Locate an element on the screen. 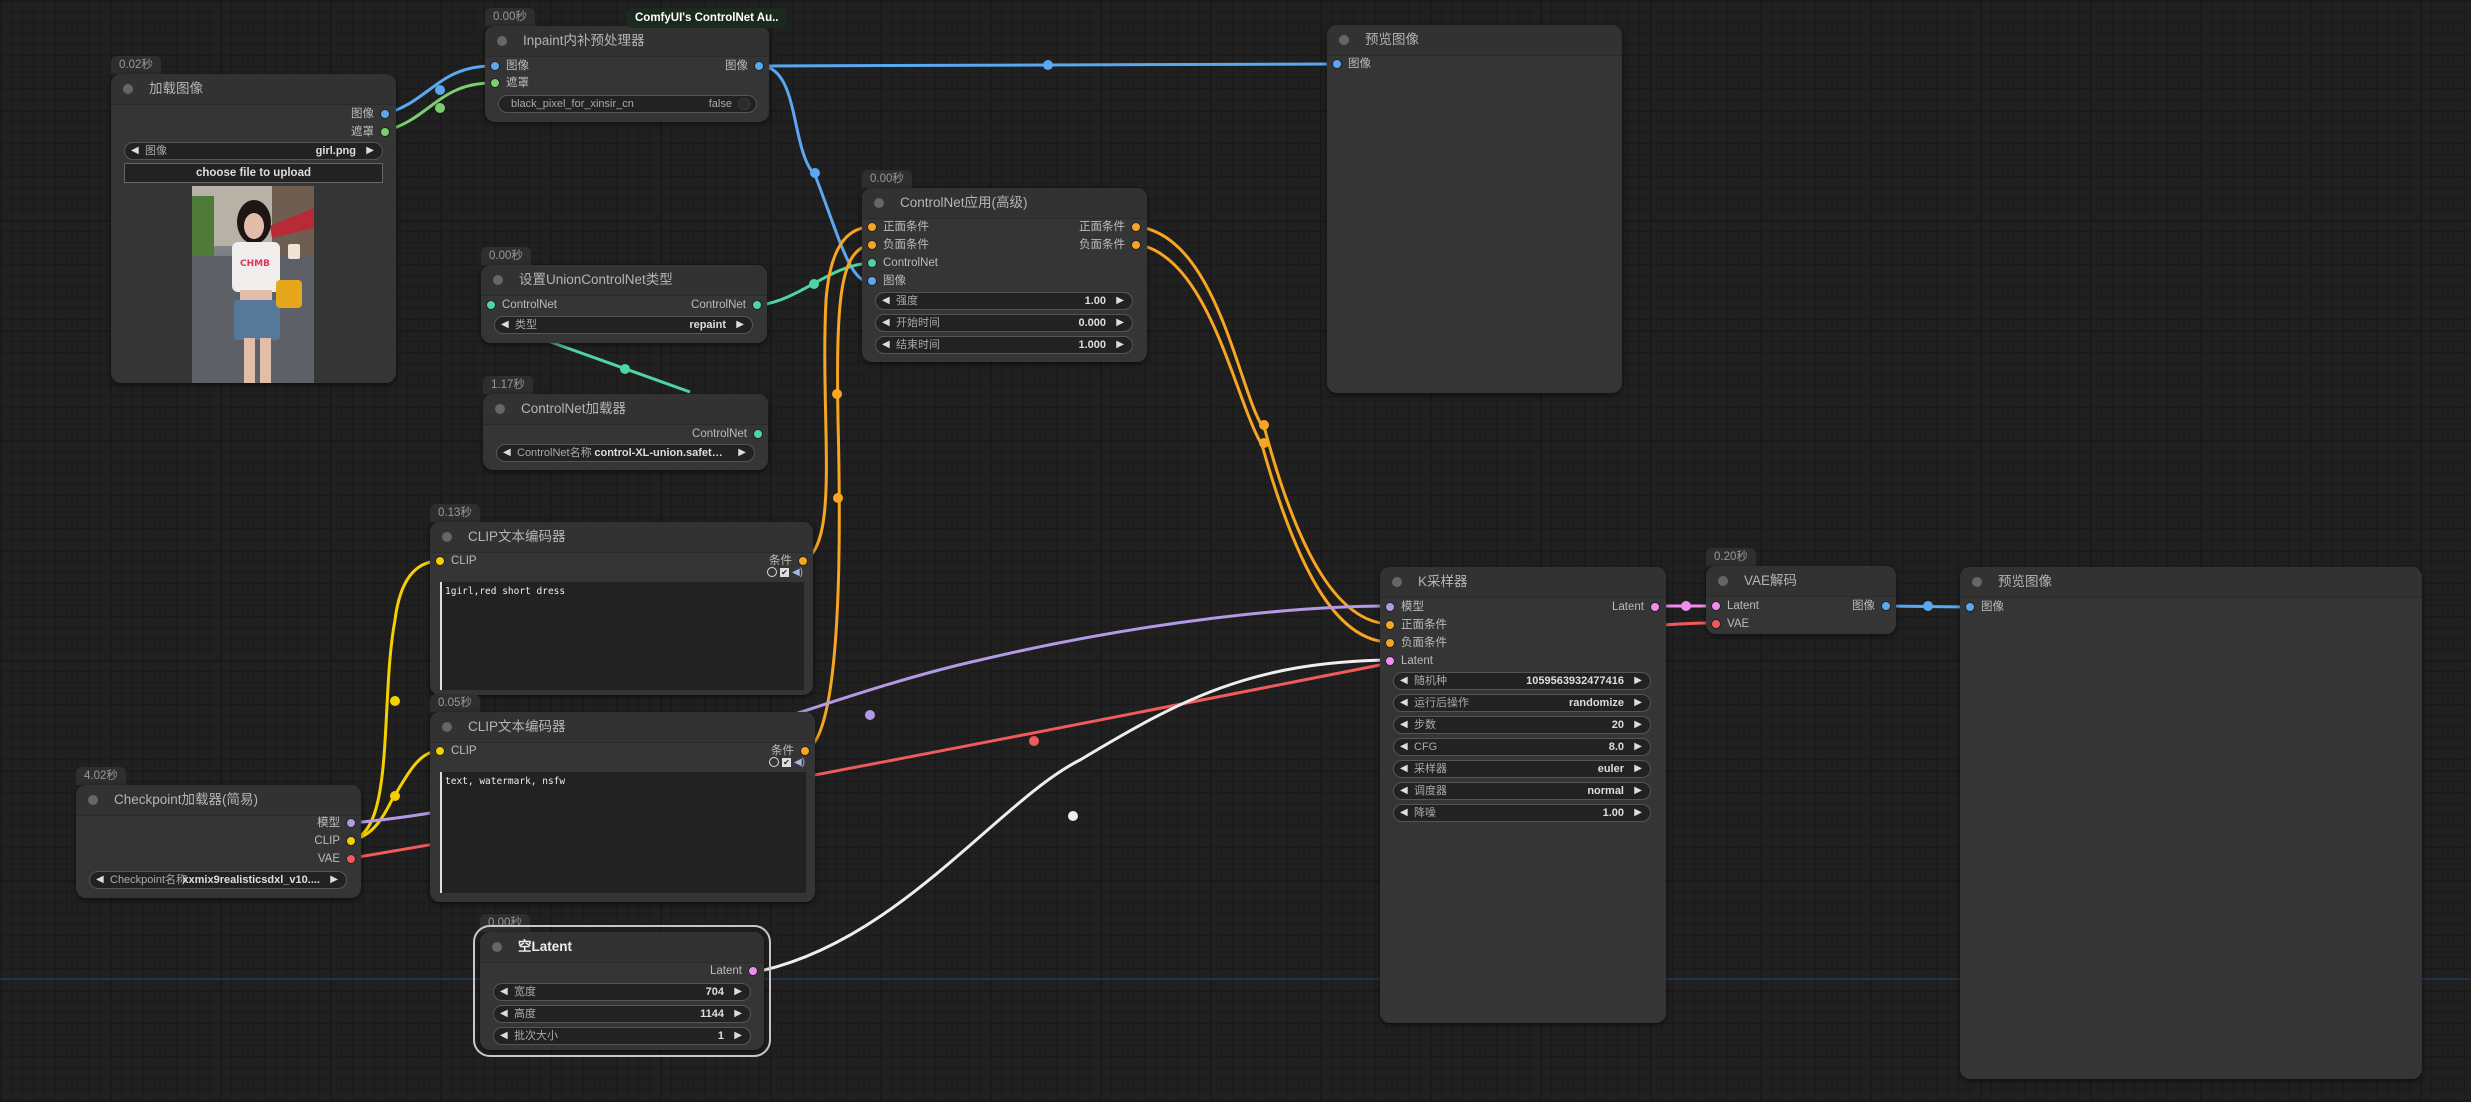 This screenshot has width=2471, height=1102. node-title: 加载图像 is located at coordinates (253, 89).